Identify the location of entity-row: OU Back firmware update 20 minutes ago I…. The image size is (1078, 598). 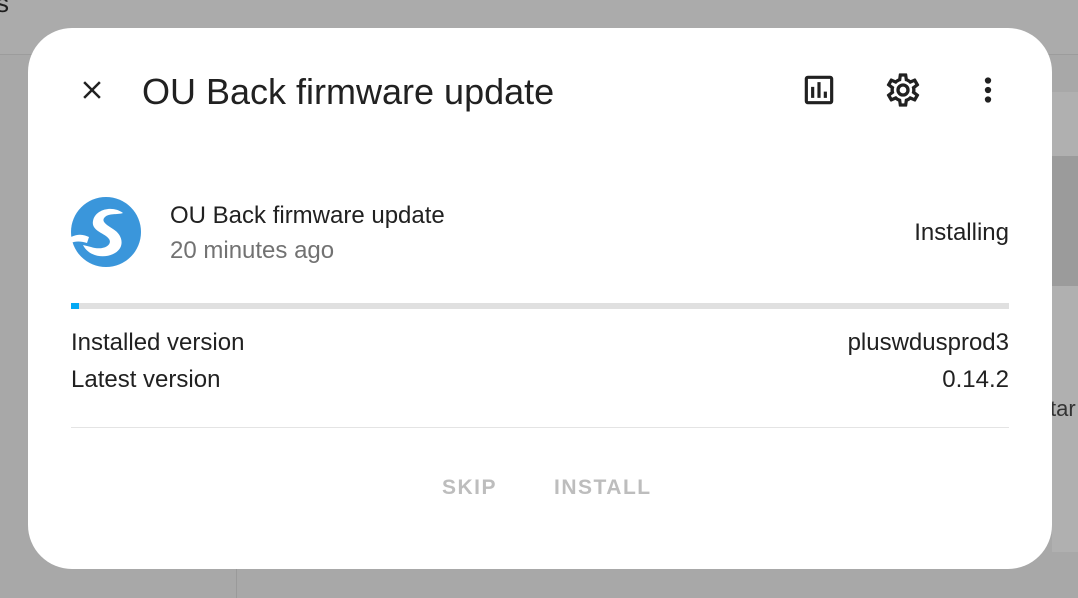
(540, 232).